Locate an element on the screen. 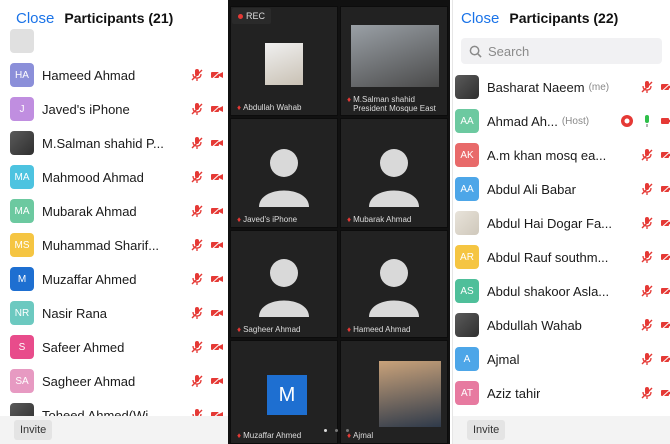  search-input: Search is located at coordinates (561, 51).